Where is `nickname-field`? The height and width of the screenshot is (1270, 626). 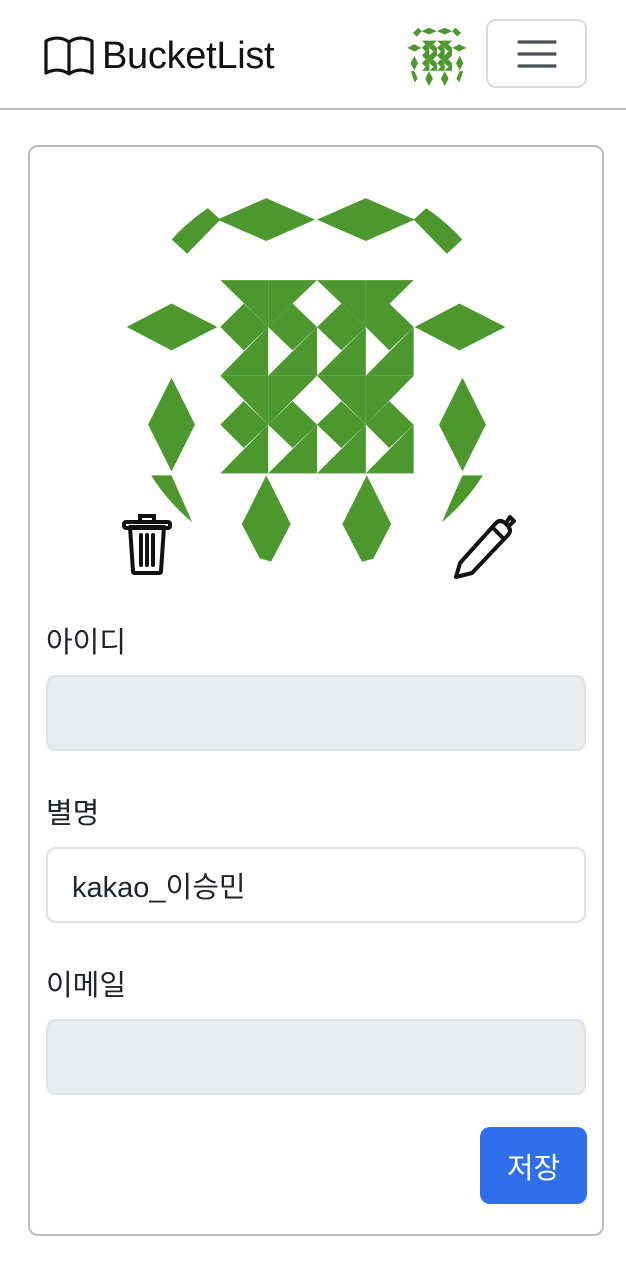
nickname-field is located at coordinates (316, 885).